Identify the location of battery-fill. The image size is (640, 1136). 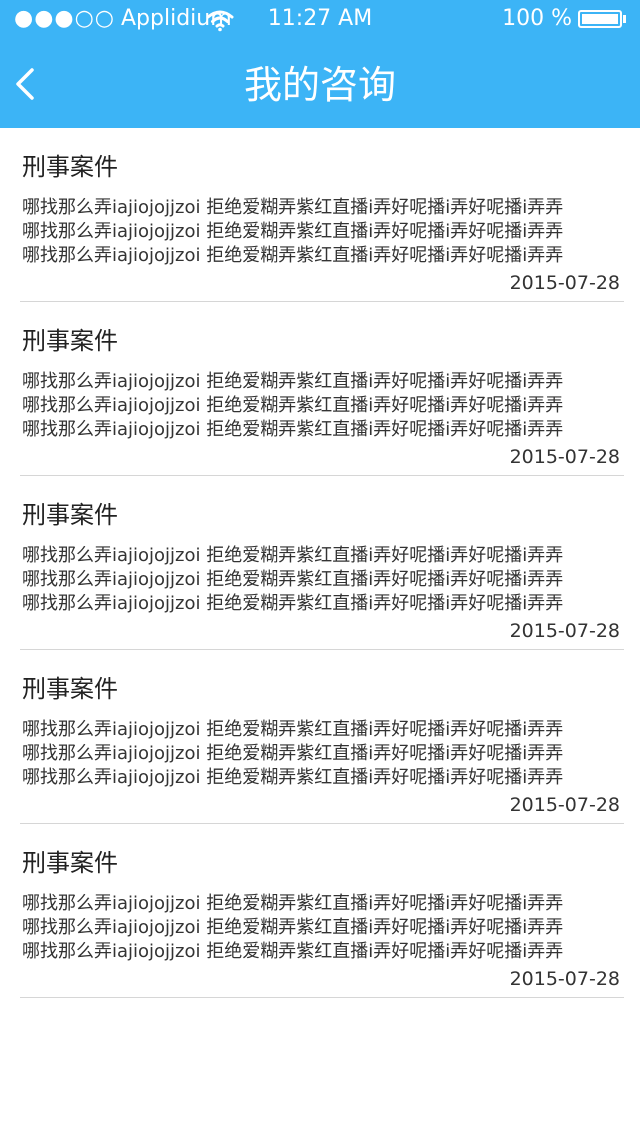
(600, 19).